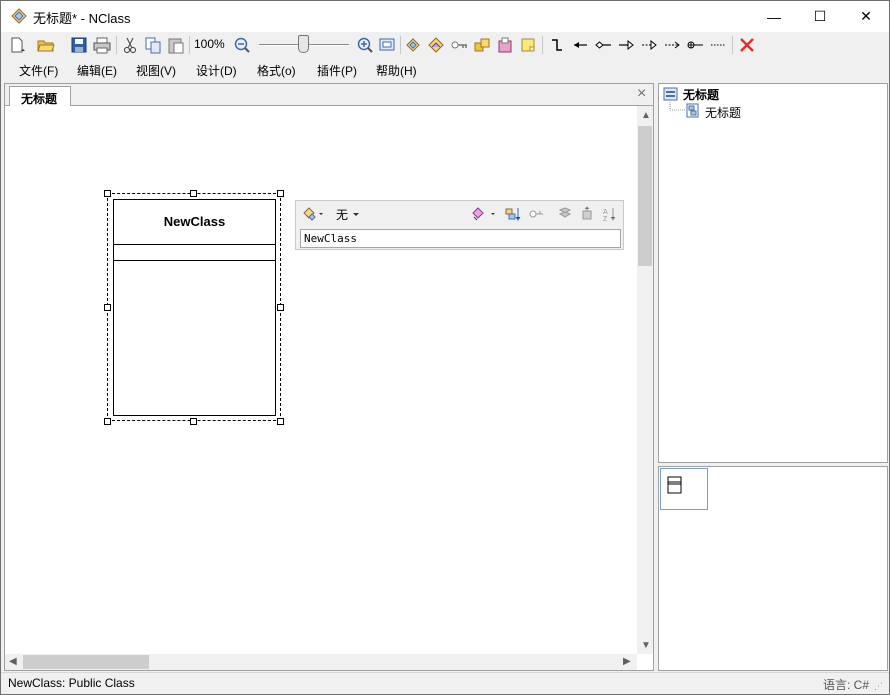 This screenshot has height=695, width=890. Describe the element at coordinates (878, 686) in the screenshot. I see `resize-grip-icon: ⋰` at that location.